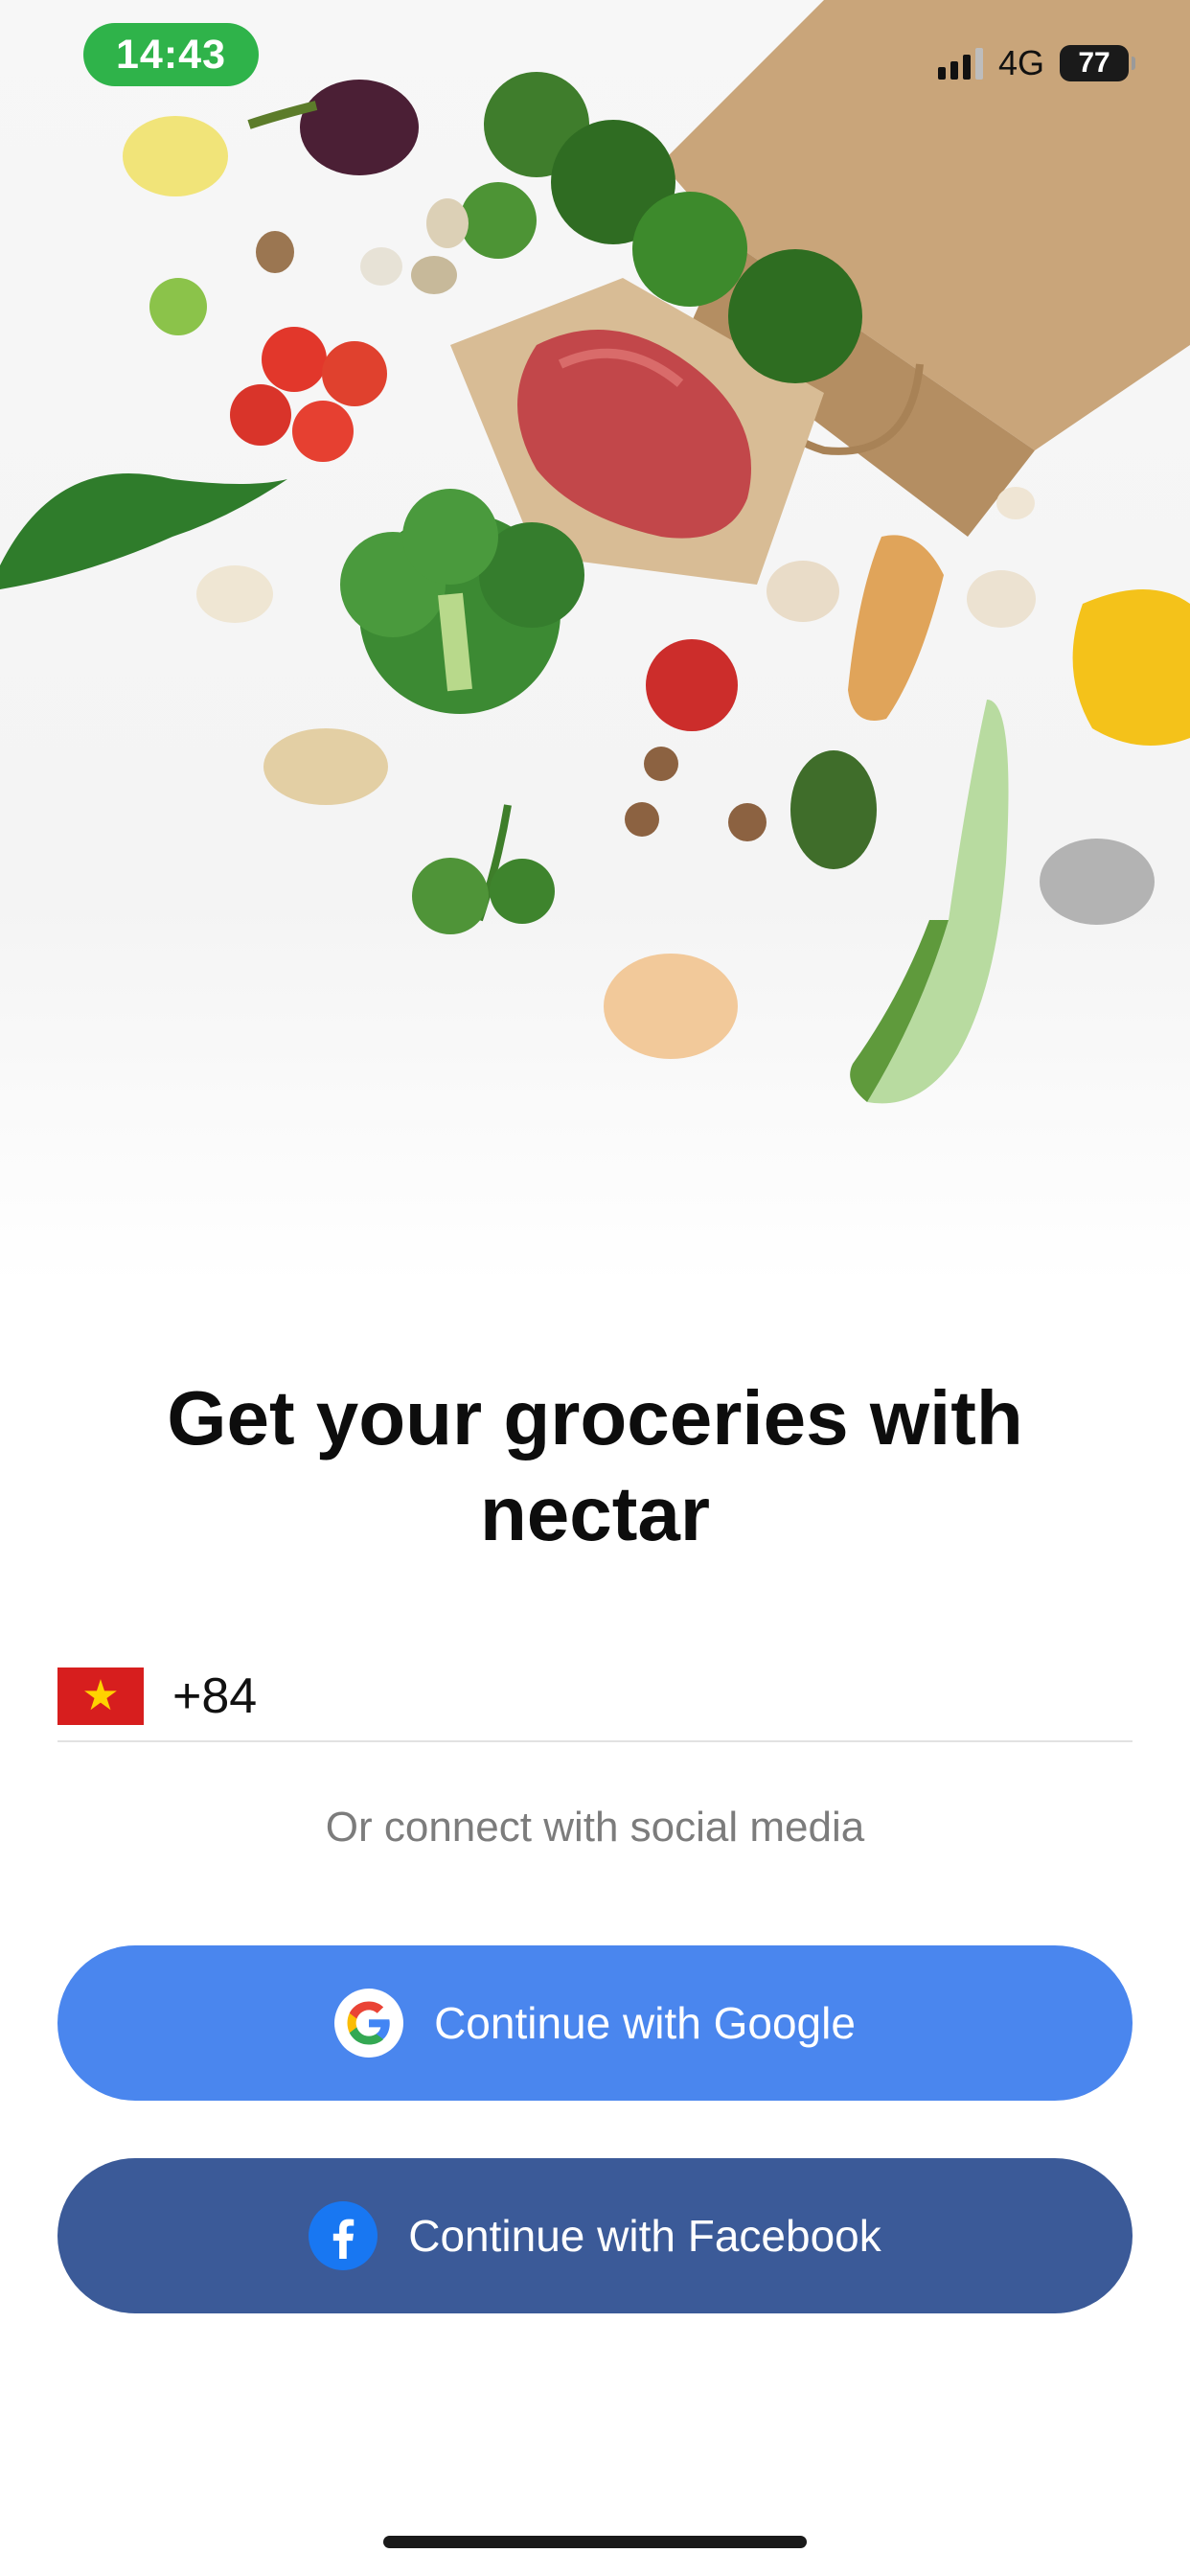 This screenshot has height=2576, width=1190. I want to click on battery-level: 77, so click(1094, 63).